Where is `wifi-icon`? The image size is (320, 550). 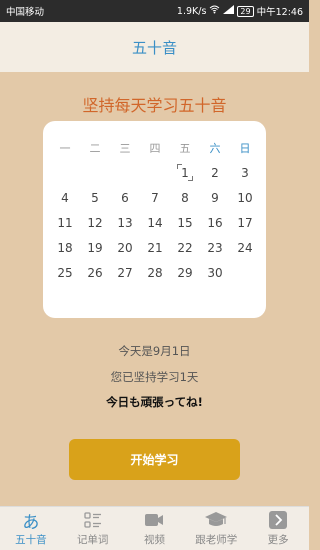 wifi-icon is located at coordinates (214, 11).